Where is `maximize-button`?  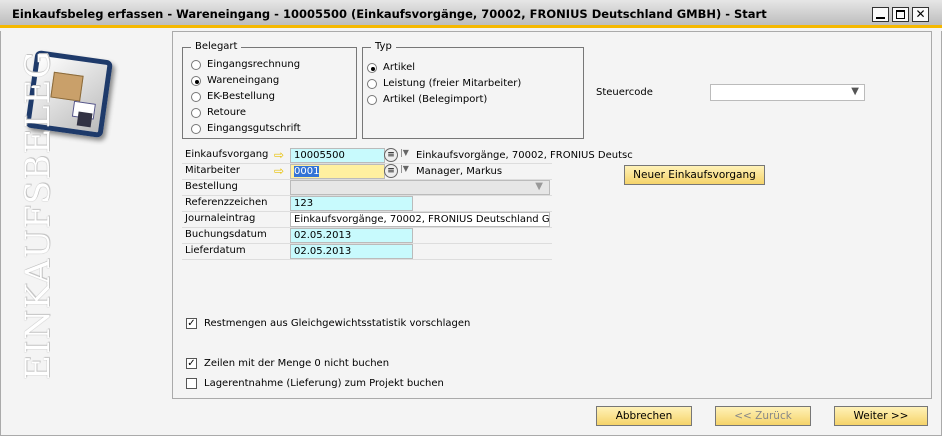
maximize-button is located at coordinates (900, 14).